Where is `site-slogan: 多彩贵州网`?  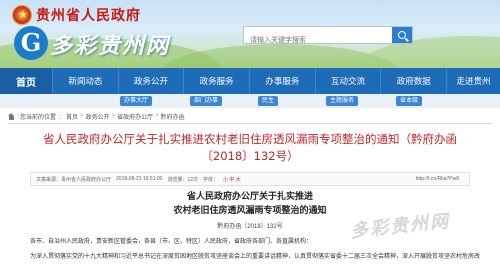 site-slogan: 多彩贵州网 is located at coordinates (110, 46).